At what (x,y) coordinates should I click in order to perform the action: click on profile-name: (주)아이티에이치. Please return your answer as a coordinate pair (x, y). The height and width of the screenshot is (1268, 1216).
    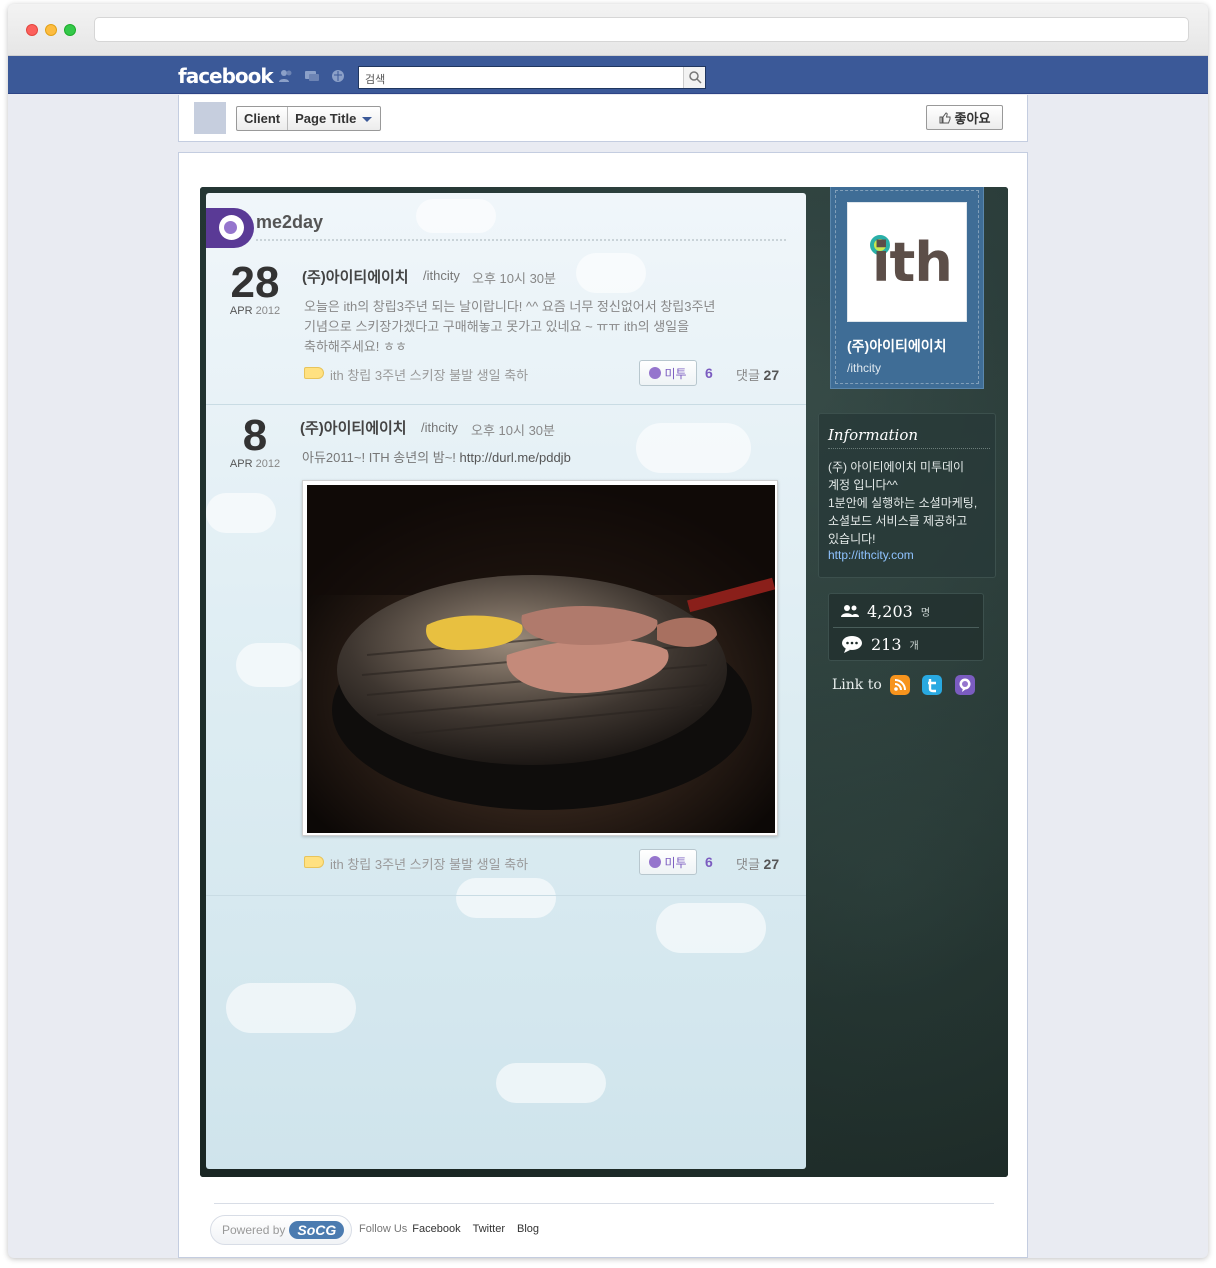
    Looking at the image, I should click on (896, 346).